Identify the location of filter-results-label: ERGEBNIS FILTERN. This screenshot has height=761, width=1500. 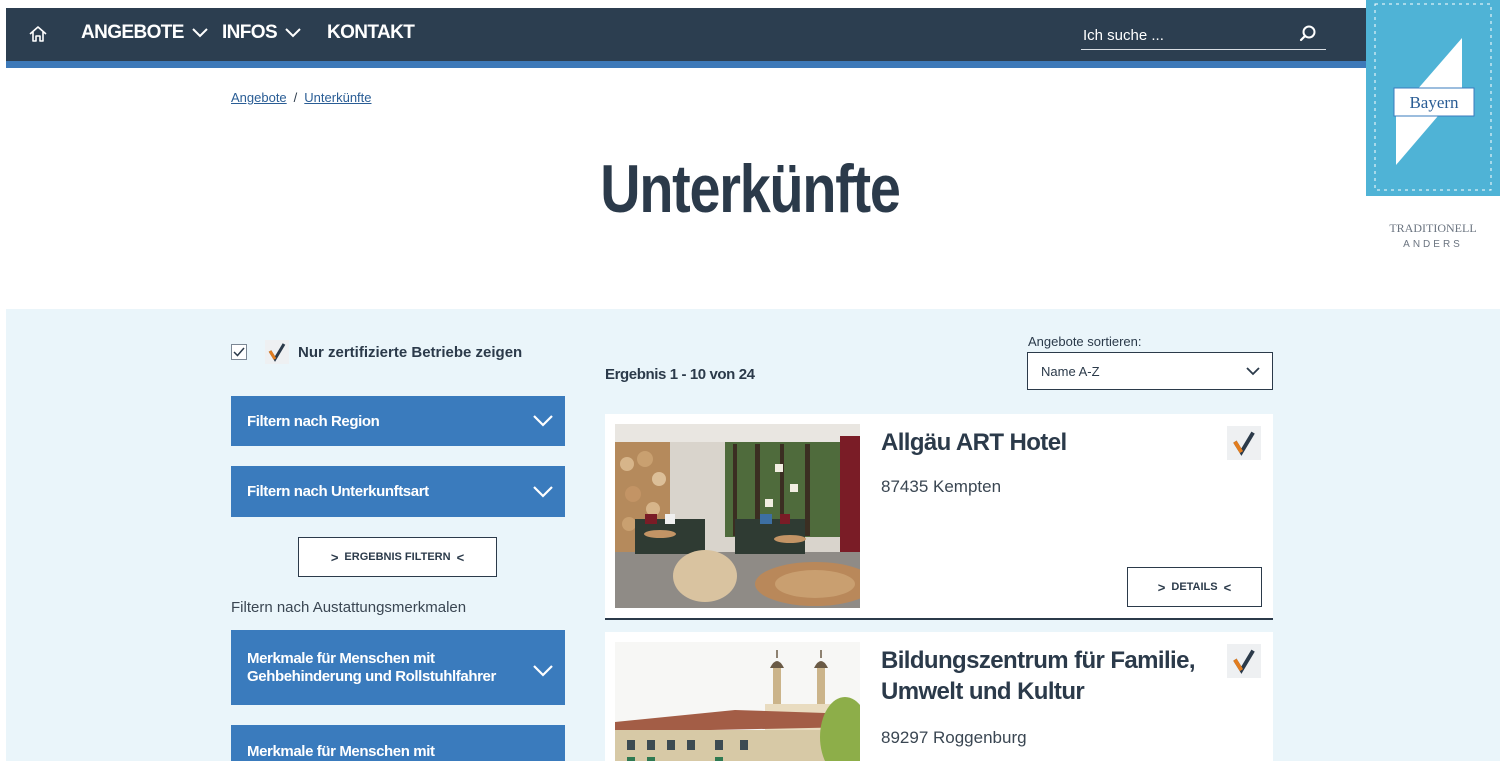
(397, 557).